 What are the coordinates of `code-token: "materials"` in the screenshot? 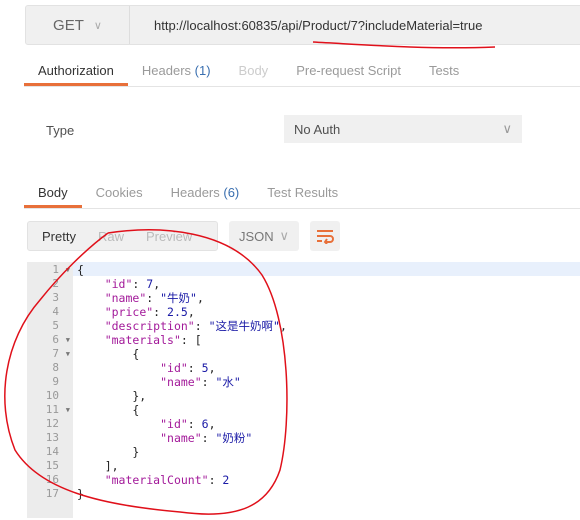 It's located at (142, 340).